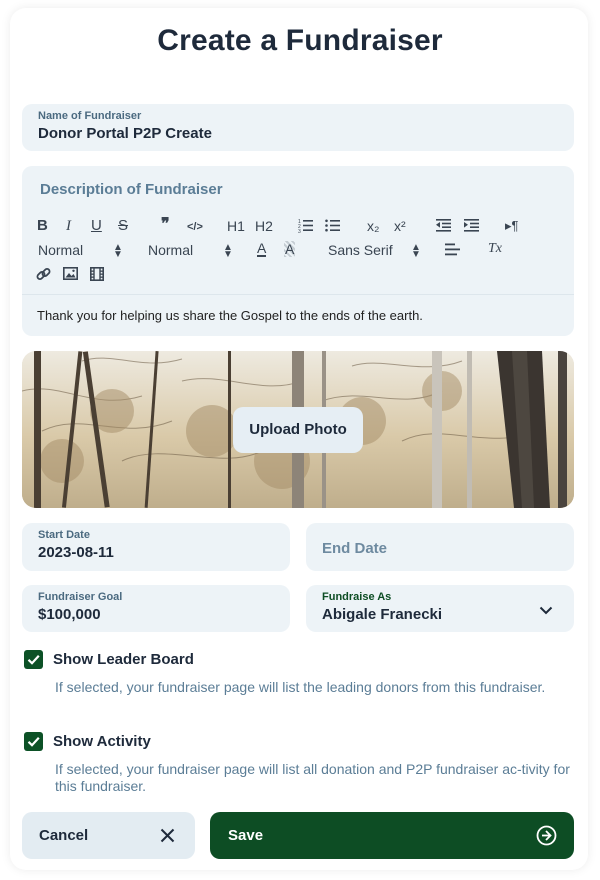 The image size is (600, 880). I want to click on fundraiser-goal-label: Fundraiser Goal, so click(80, 597).